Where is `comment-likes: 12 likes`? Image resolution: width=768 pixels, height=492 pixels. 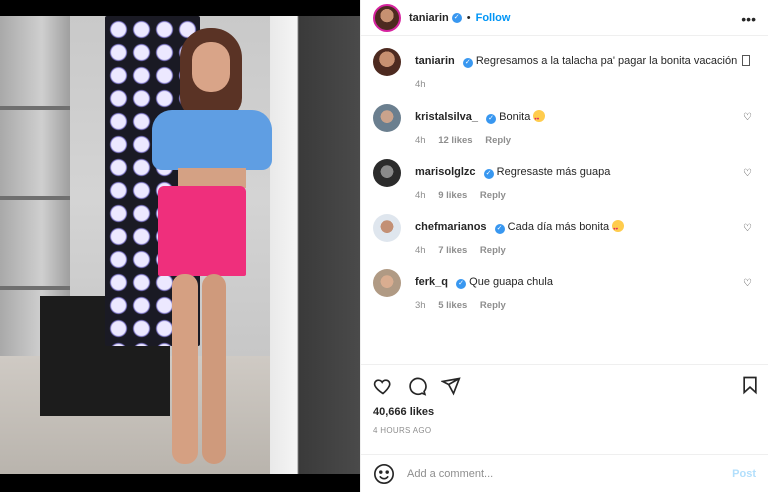
comment-likes: 12 likes is located at coordinates (455, 140).